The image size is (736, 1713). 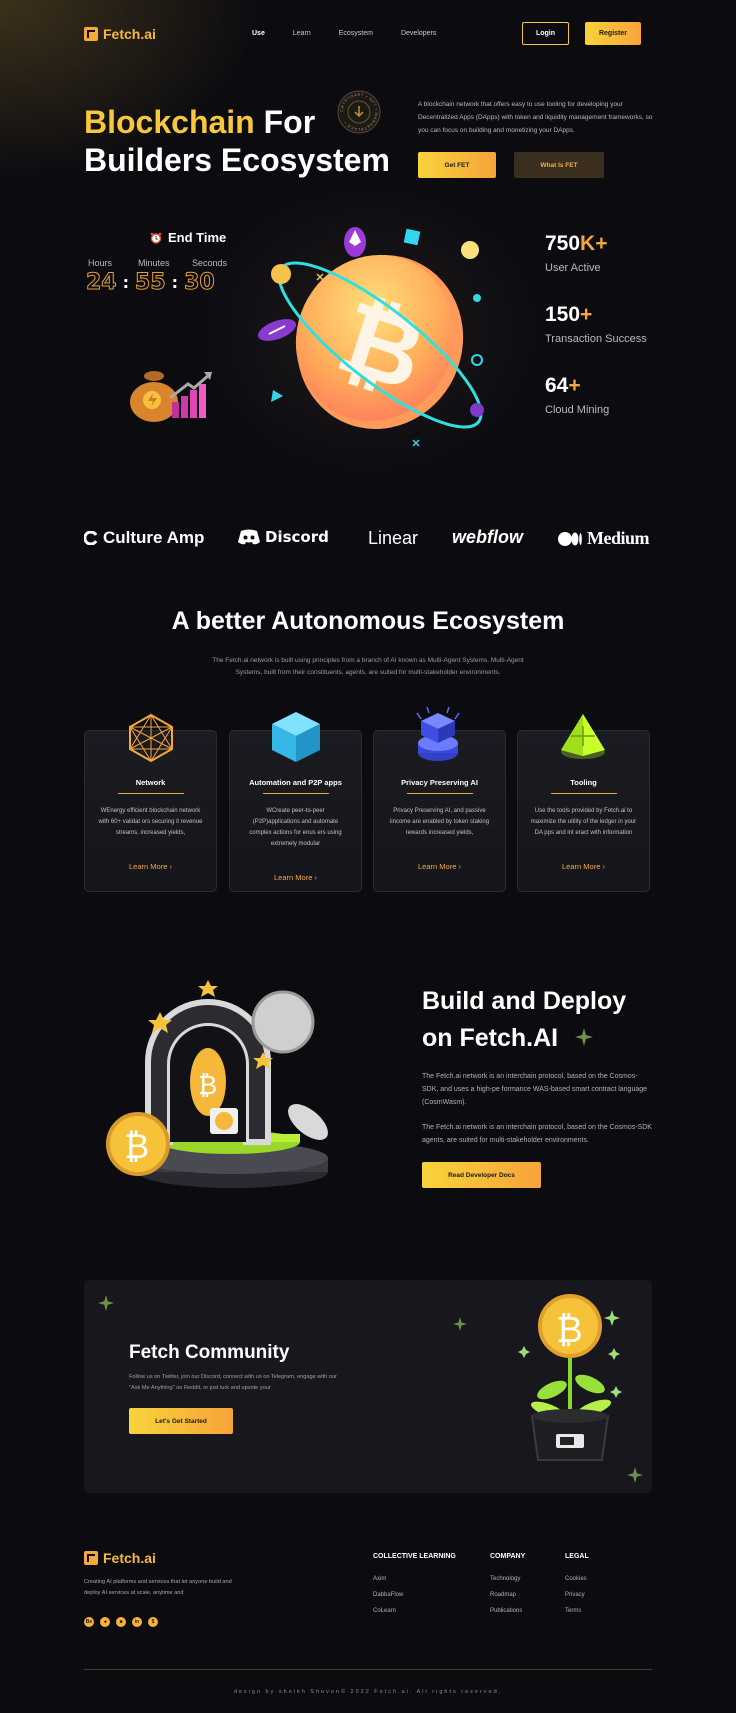 I want to click on alarm-clock-icon, so click(x=156, y=238).